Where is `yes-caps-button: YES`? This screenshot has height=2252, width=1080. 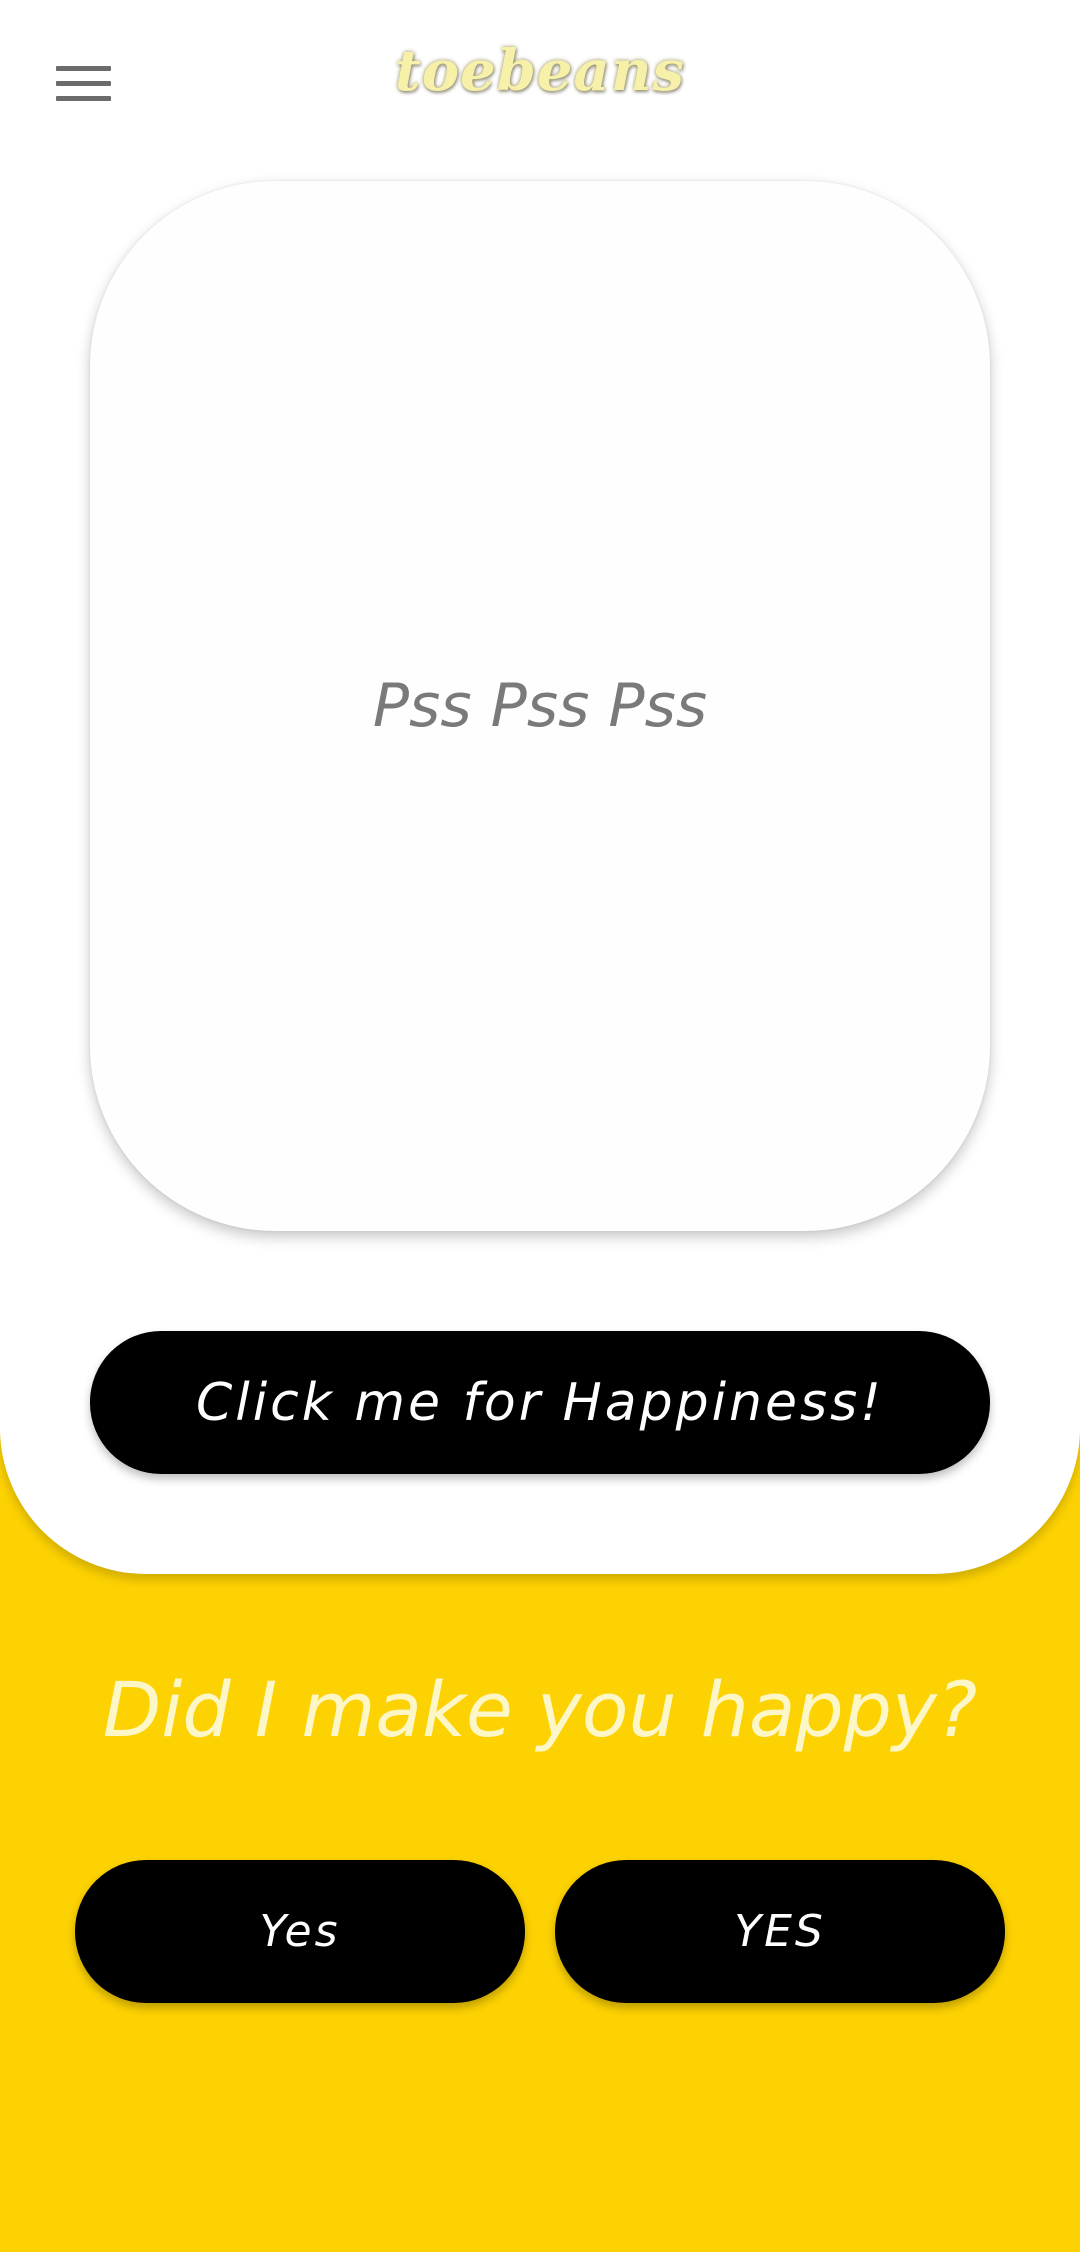
yes-caps-button: YES is located at coordinates (780, 1931).